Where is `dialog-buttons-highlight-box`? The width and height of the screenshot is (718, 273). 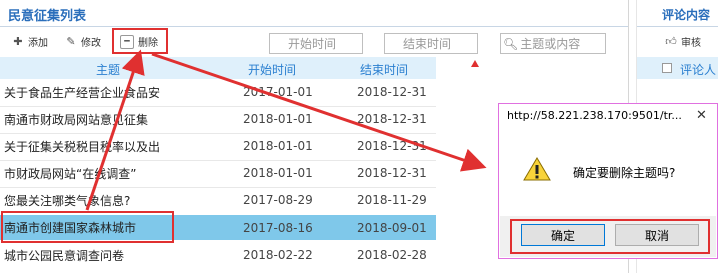 dialog-buttons-highlight-box is located at coordinates (610, 236).